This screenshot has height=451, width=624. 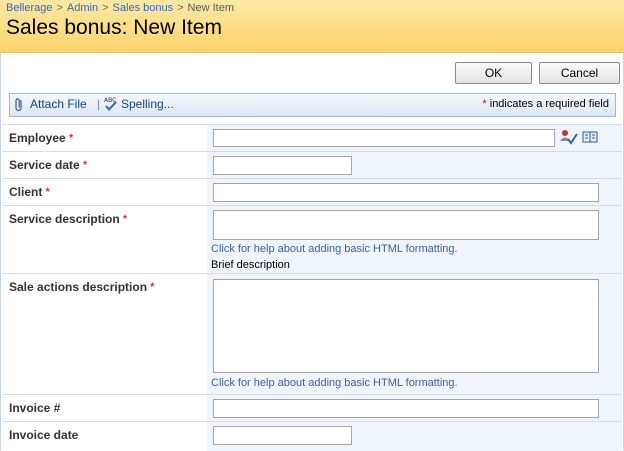 I want to click on field-label-text: Sale actions description, so click(x=78, y=287).